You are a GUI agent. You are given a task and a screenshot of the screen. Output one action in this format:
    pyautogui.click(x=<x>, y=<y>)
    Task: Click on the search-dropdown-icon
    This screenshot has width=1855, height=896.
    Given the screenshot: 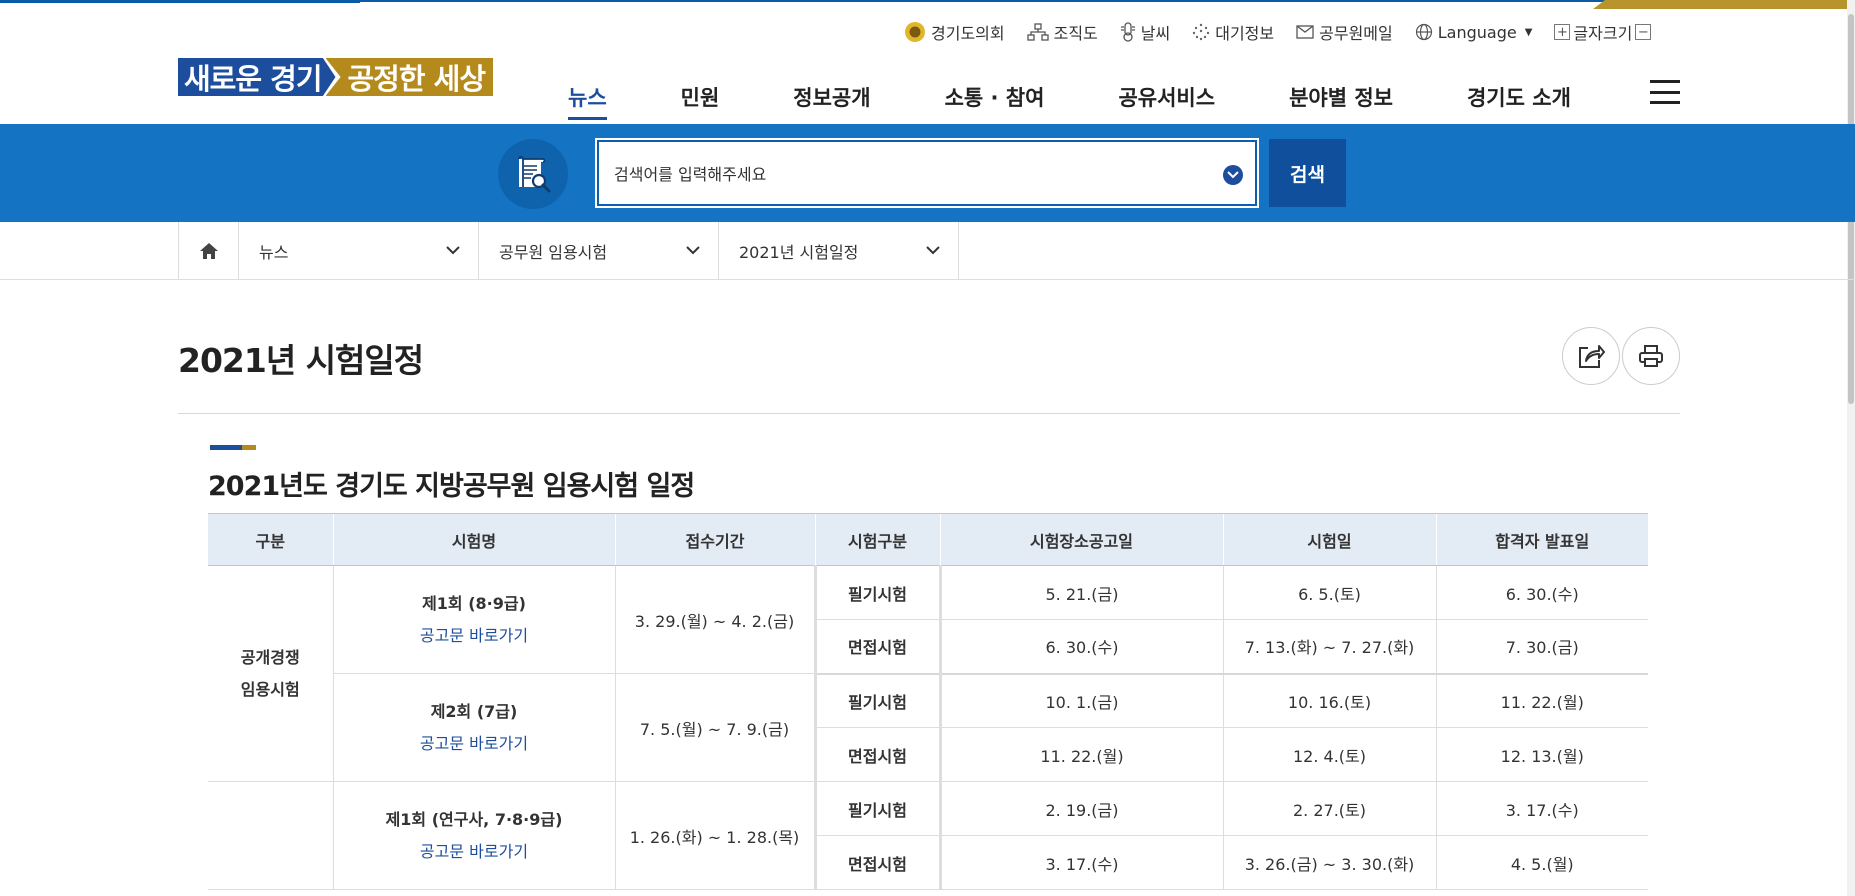 What is the action you would take?
    pyautogui.click(x=1233, y=175)
    